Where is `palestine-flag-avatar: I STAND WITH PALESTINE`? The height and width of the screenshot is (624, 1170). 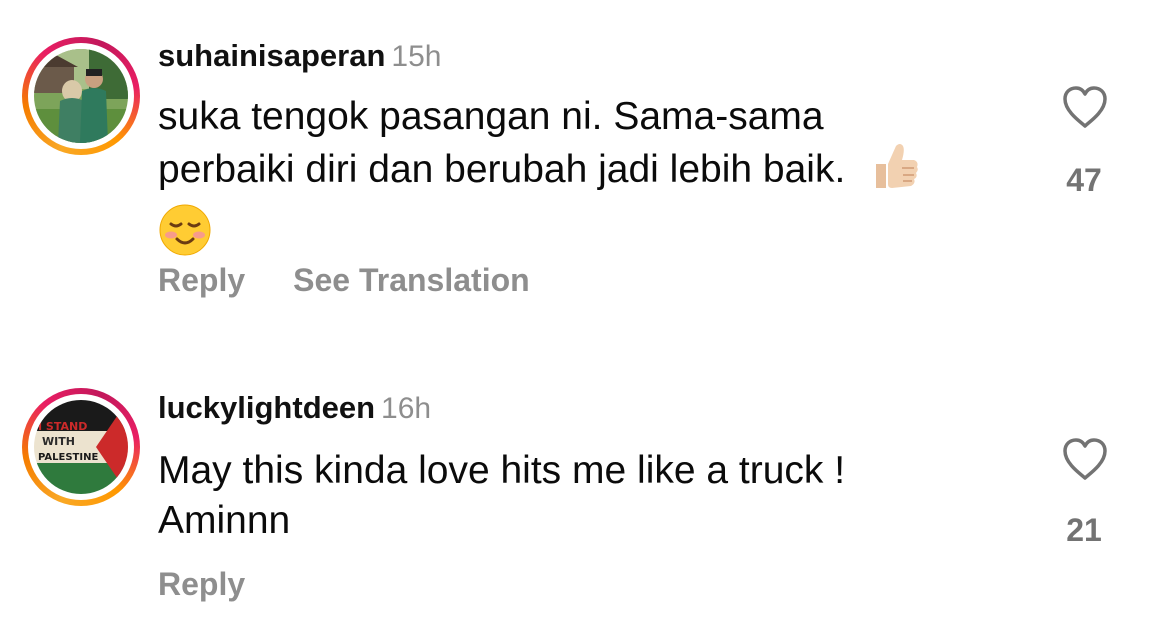 palestine-flag-avatar: I STAND WITH PALESTINE is located at coordinates (81, 447).